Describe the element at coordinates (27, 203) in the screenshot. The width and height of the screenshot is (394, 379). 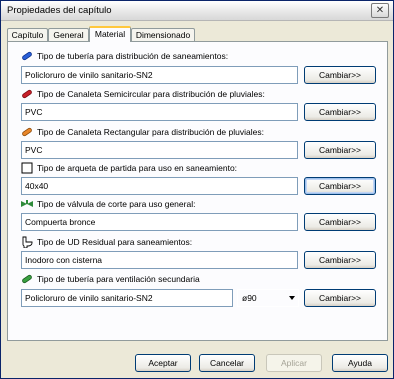
I see `valve-icon` at that location.